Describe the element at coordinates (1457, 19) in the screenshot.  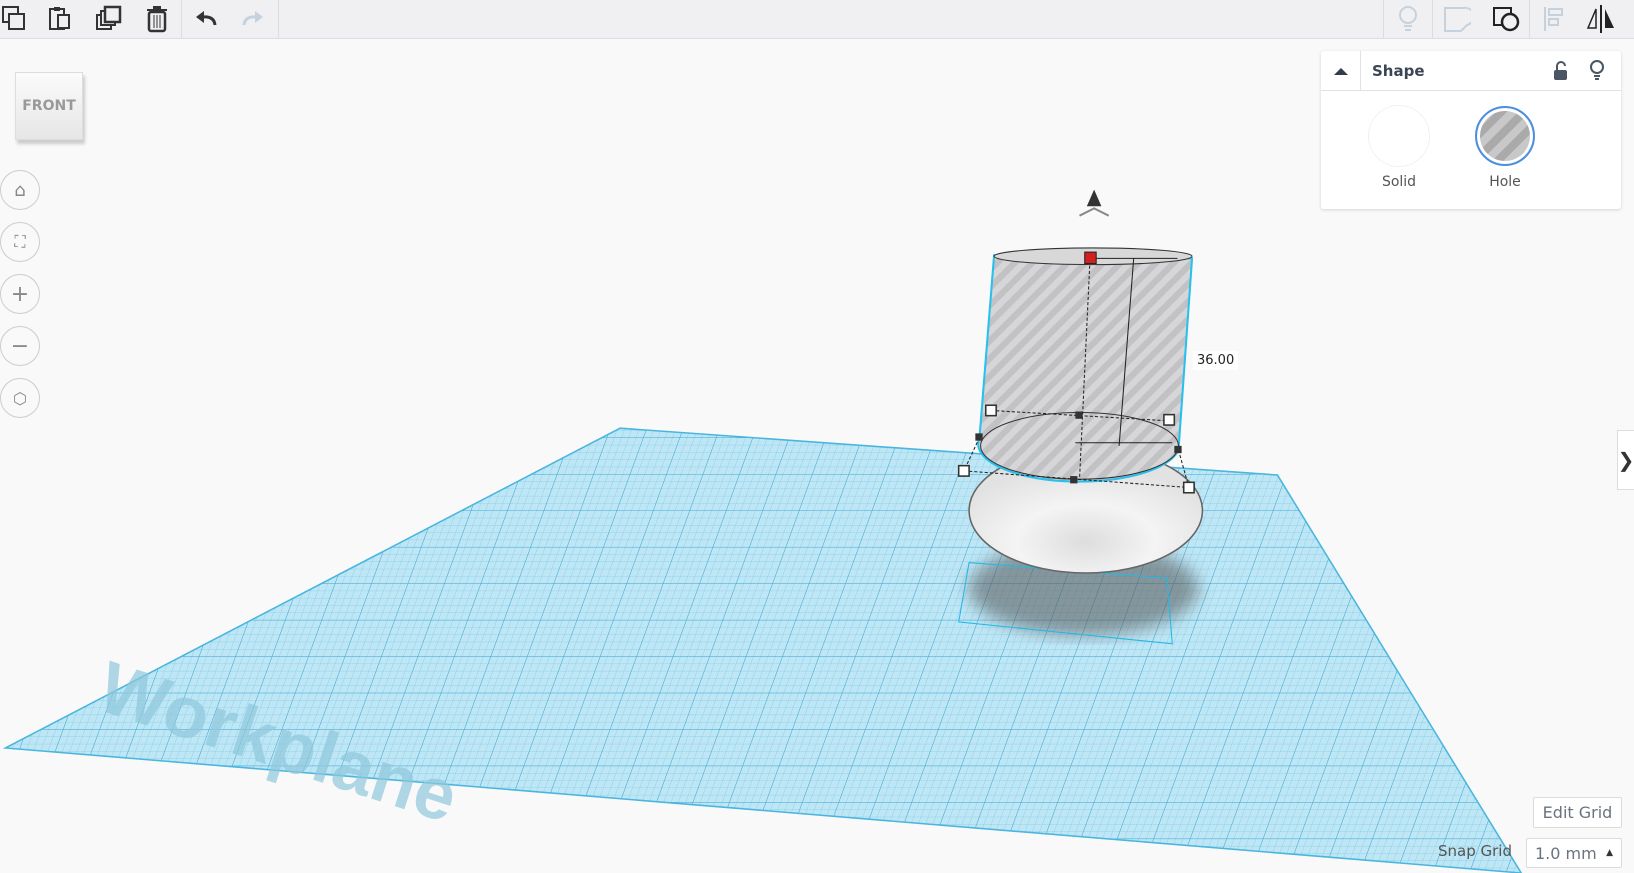
I see `note-icon` at that location.